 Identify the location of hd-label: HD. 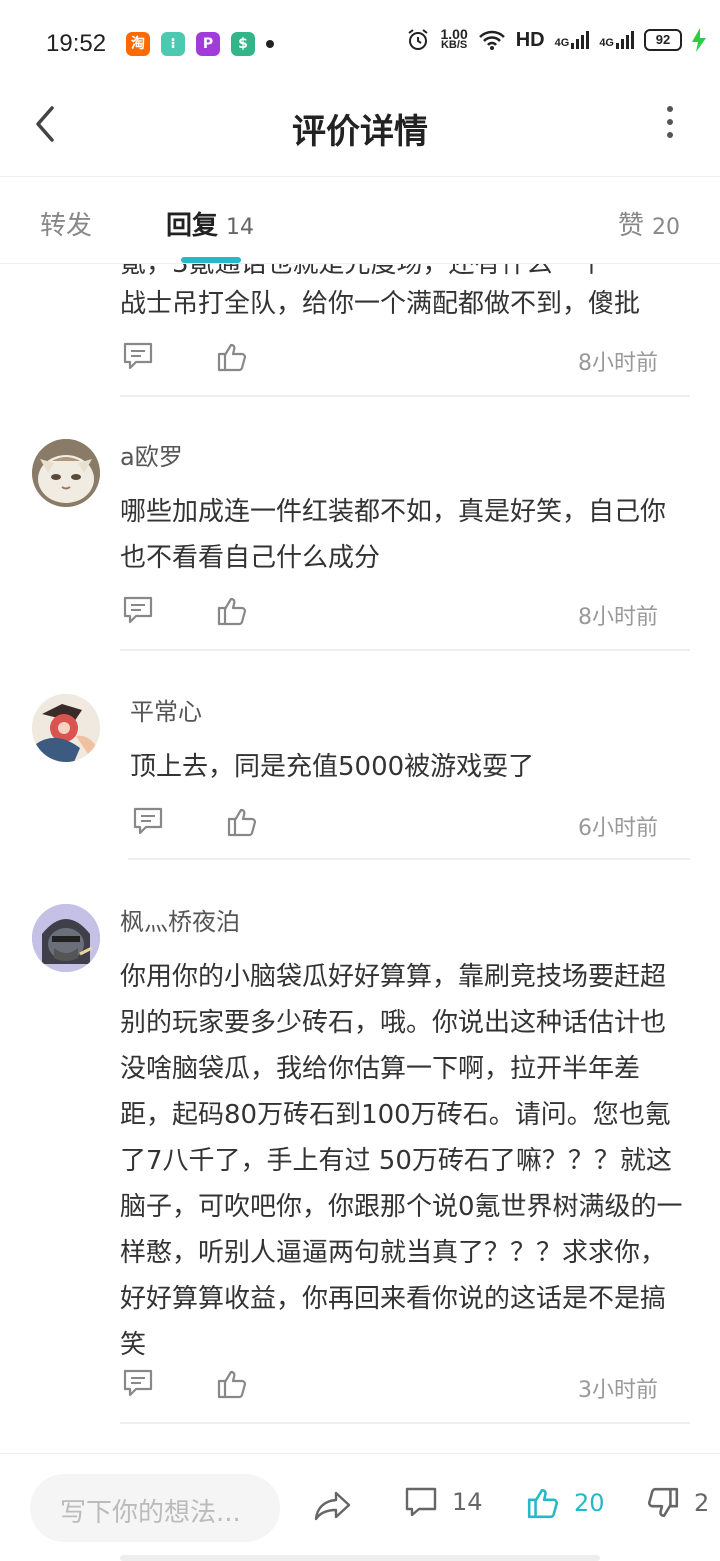
(530, 39).